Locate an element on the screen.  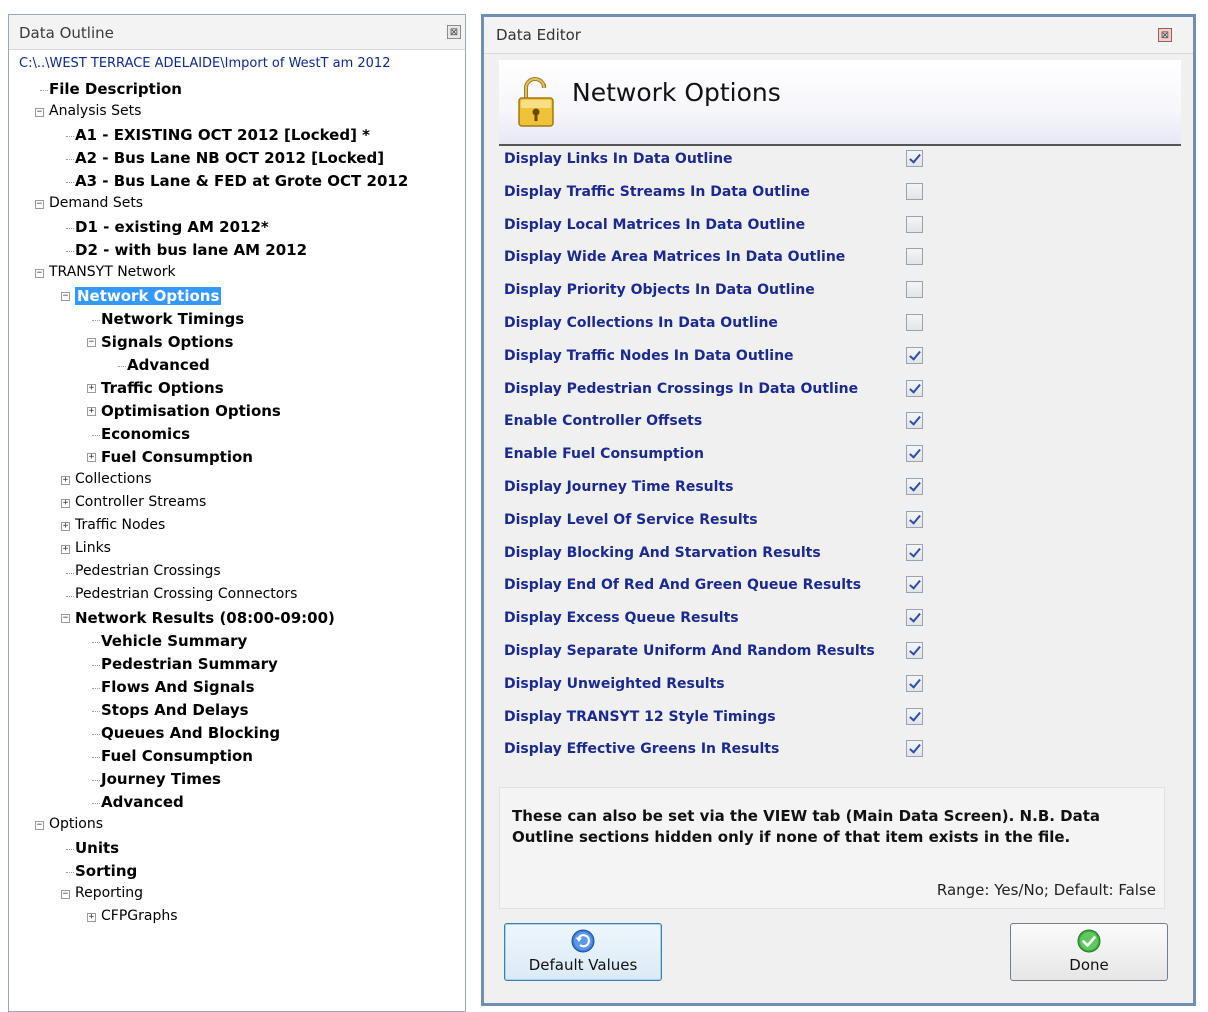
option-label: Display Traffic Streams In Data Outline is located at coordinates (657, 191).